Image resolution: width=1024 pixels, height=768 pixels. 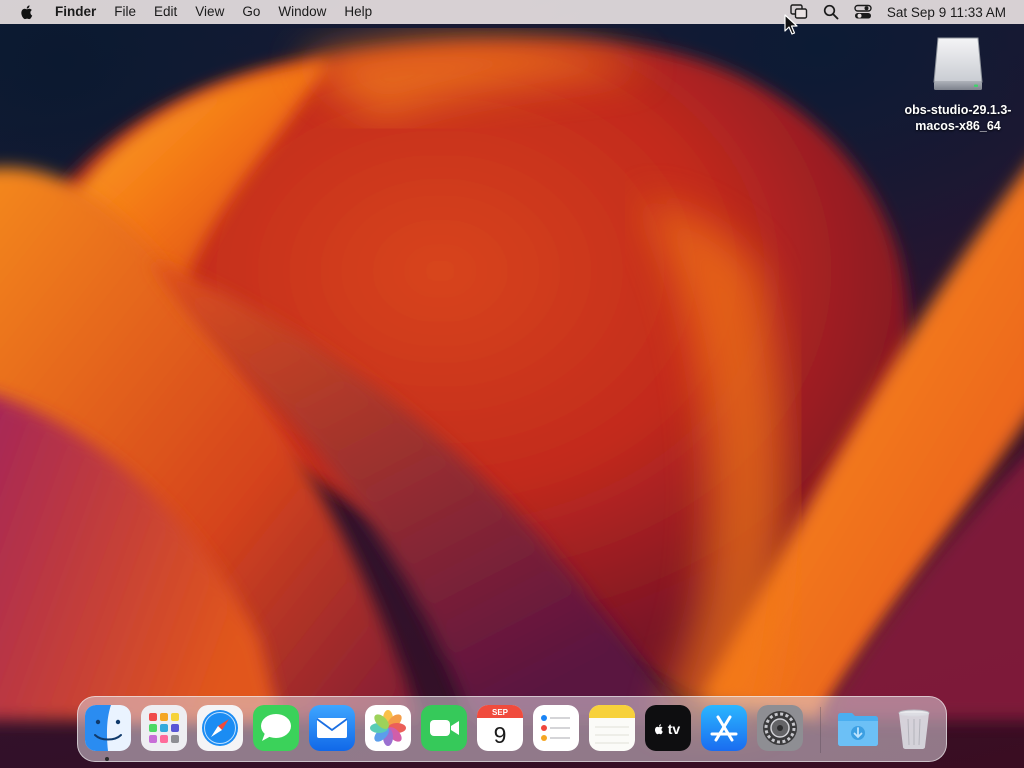 What do you see at coordinates (107, 759) in the screenshot?
I see `finder-running-indicator` at bounding box center [107, 759].